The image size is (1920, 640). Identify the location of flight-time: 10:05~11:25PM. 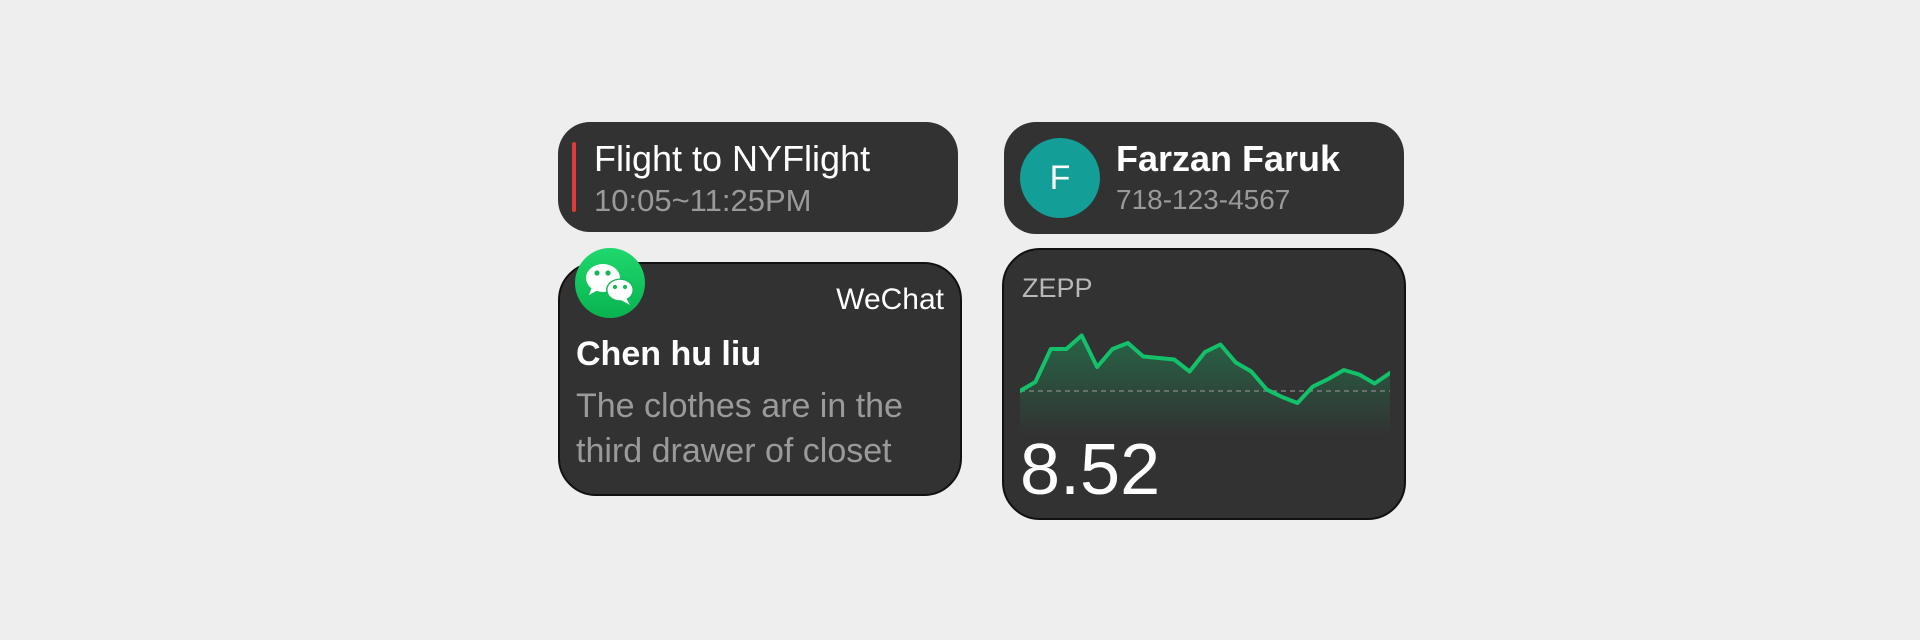
(703, 200).